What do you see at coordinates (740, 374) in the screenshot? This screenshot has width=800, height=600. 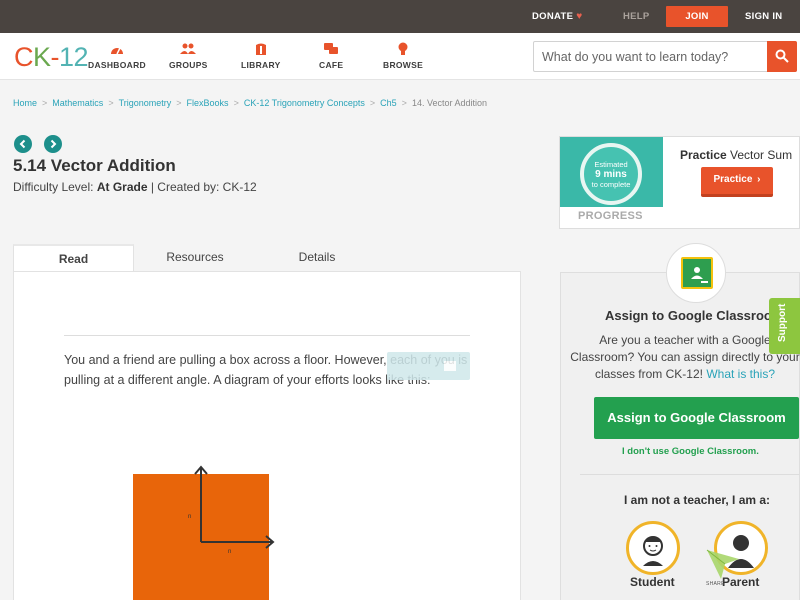 I see `what-is-this-link: What is this?` at bounding box center [740, 374].